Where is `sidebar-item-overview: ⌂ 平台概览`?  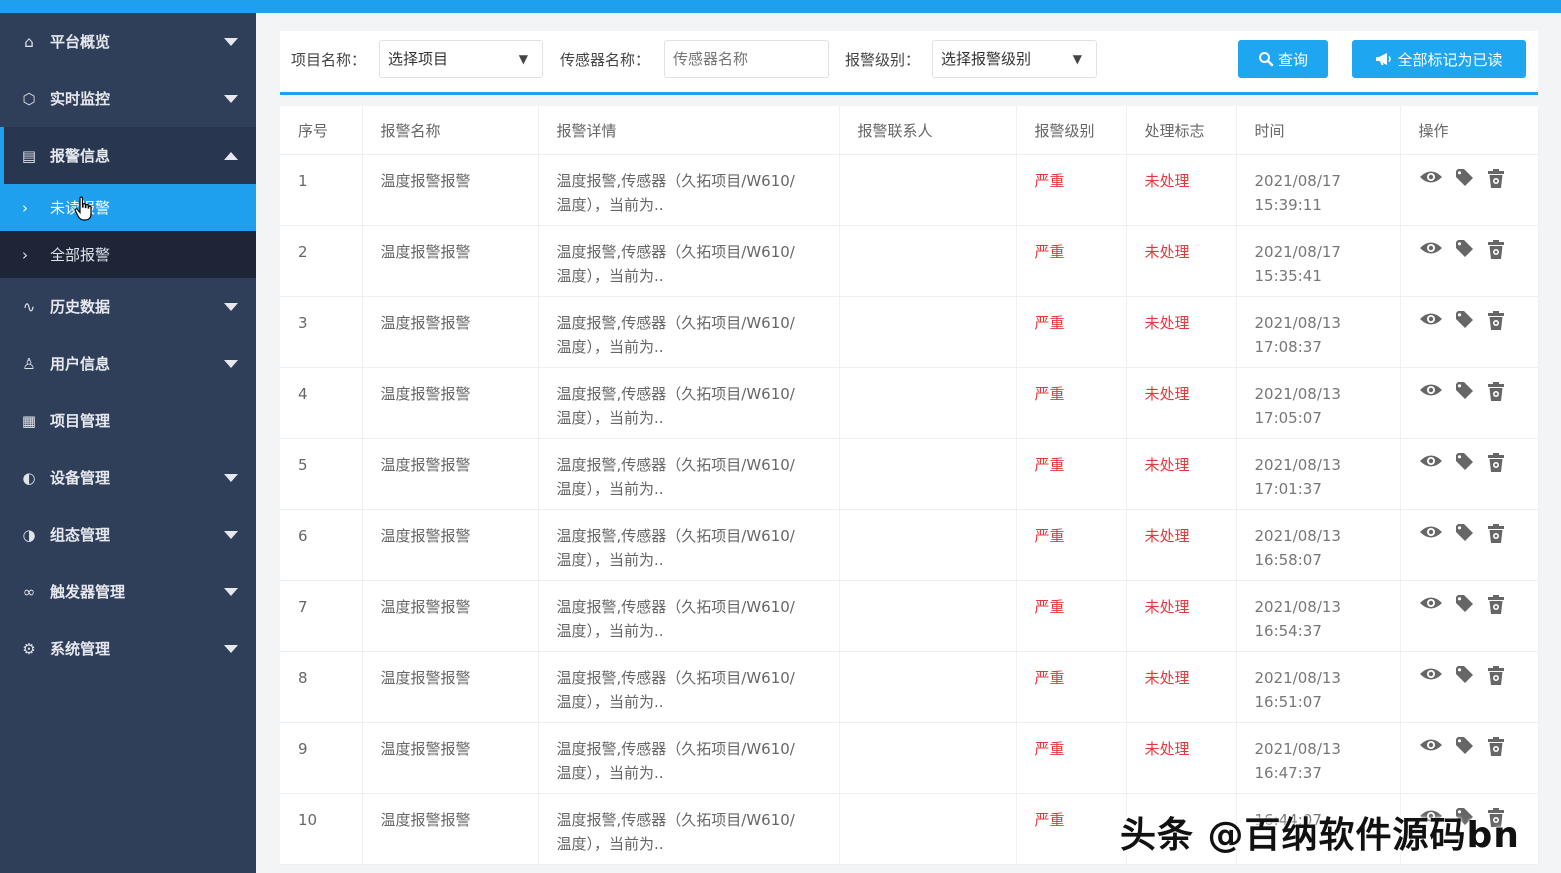 sidebar-item-overview: ⌂ 平台概览 is located at coordinates (128, 41).